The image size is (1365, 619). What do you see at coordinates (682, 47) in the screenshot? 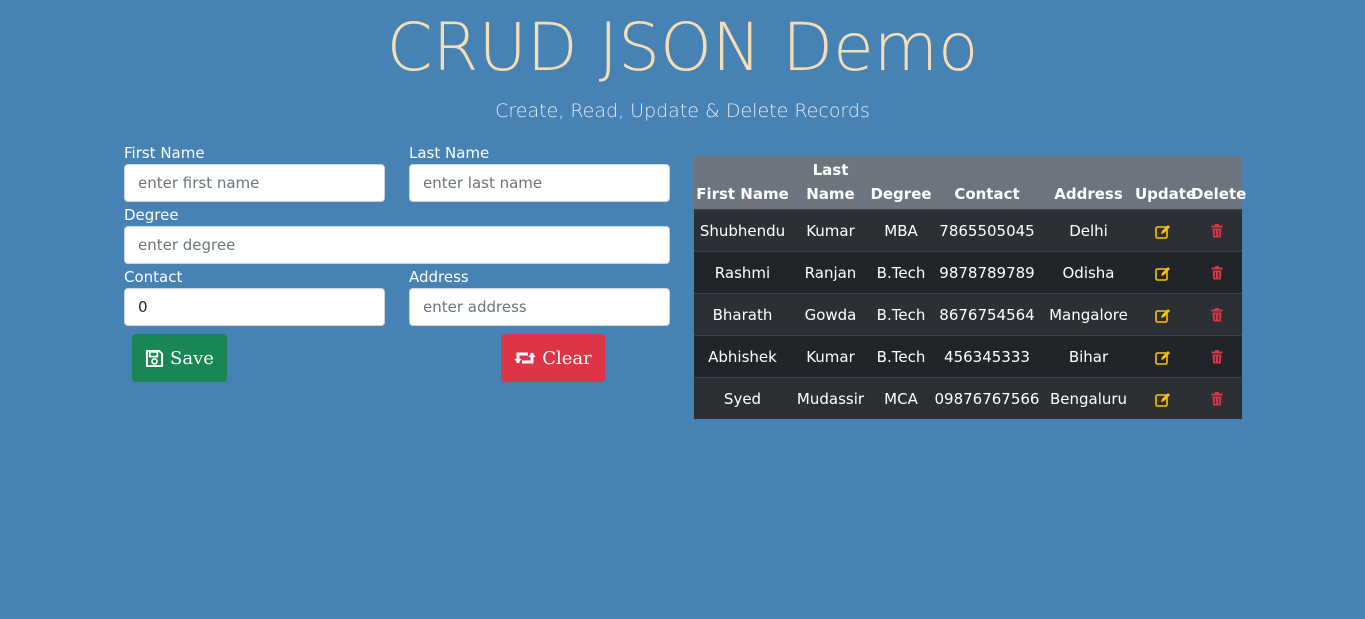
I see `page-title: CRUD JSON Demo` at bounding box center [682, 47].